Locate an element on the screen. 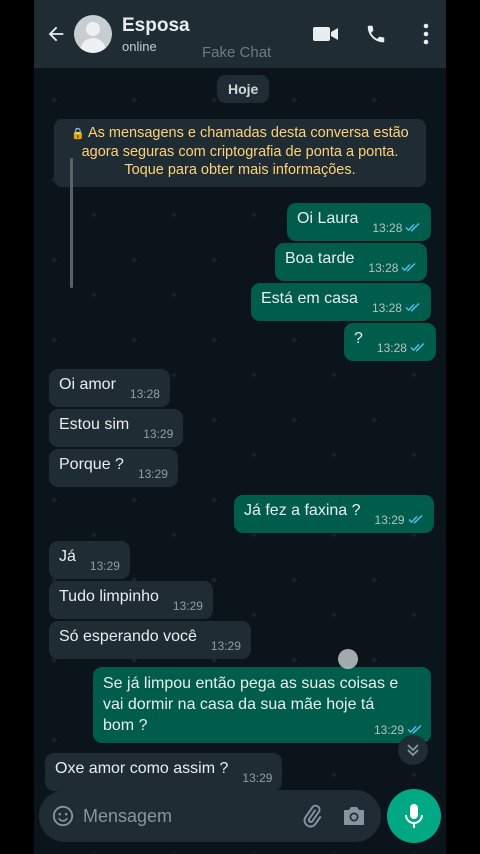  message-text: Boa tarde is located at coordinates (320, 258).